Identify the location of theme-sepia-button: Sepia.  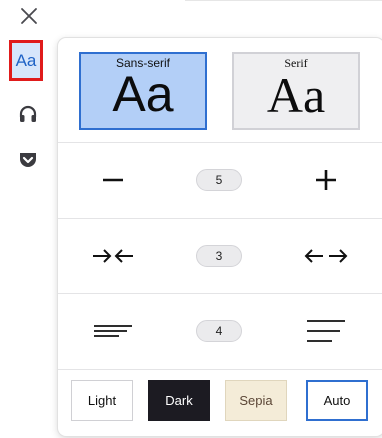
(256, 400).